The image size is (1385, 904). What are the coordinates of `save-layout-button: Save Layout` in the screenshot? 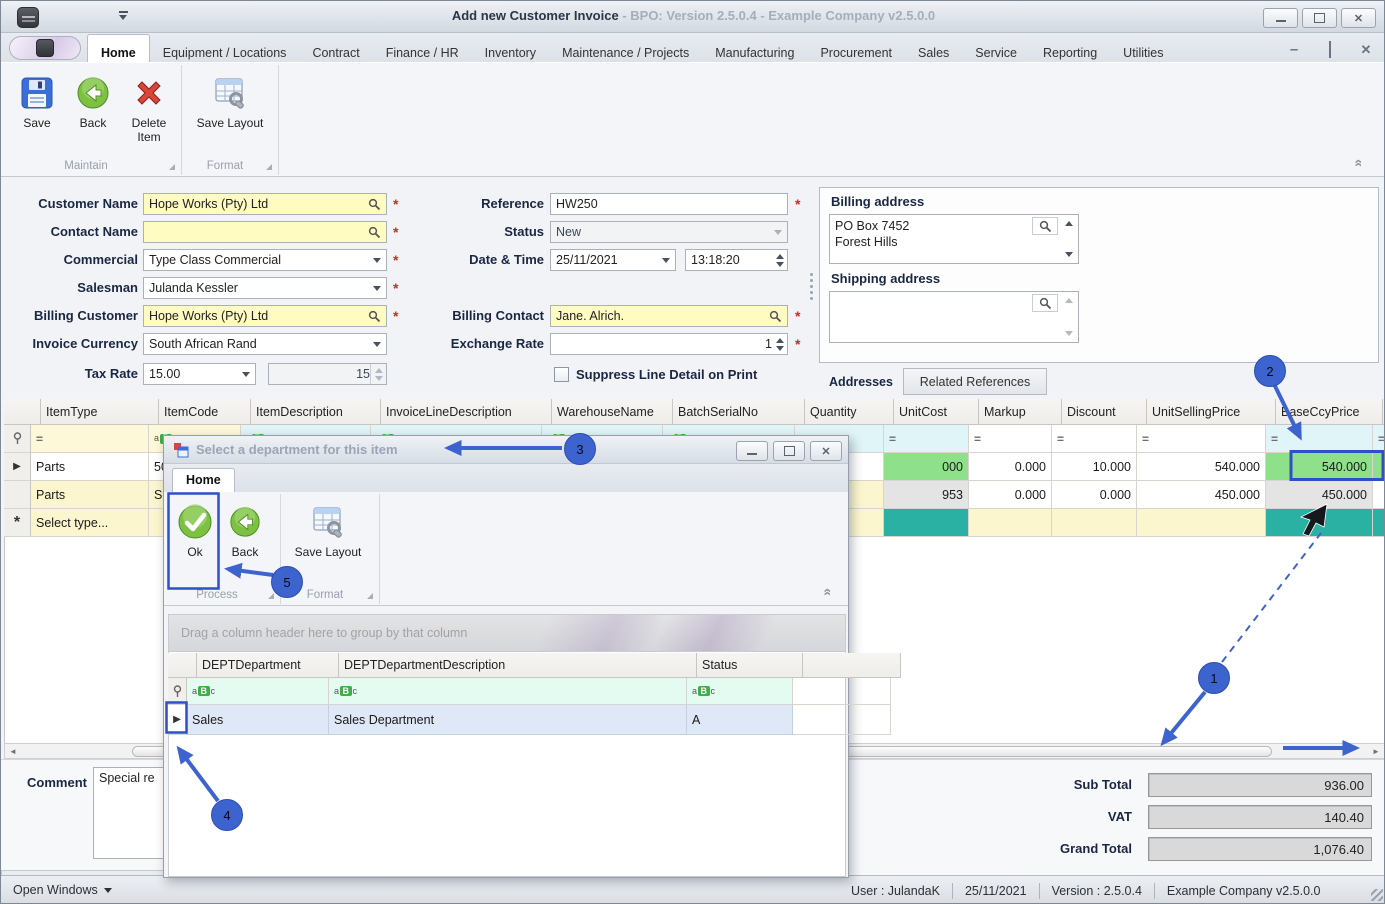 It's located at (230, 110).